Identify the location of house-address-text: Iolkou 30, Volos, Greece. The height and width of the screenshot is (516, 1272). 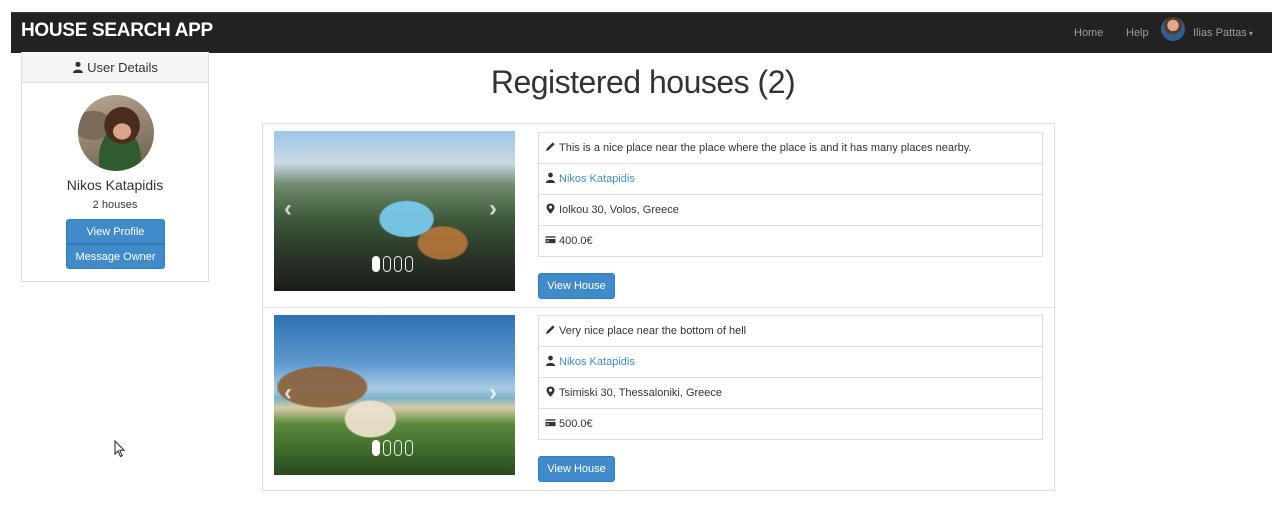
(619, 210).